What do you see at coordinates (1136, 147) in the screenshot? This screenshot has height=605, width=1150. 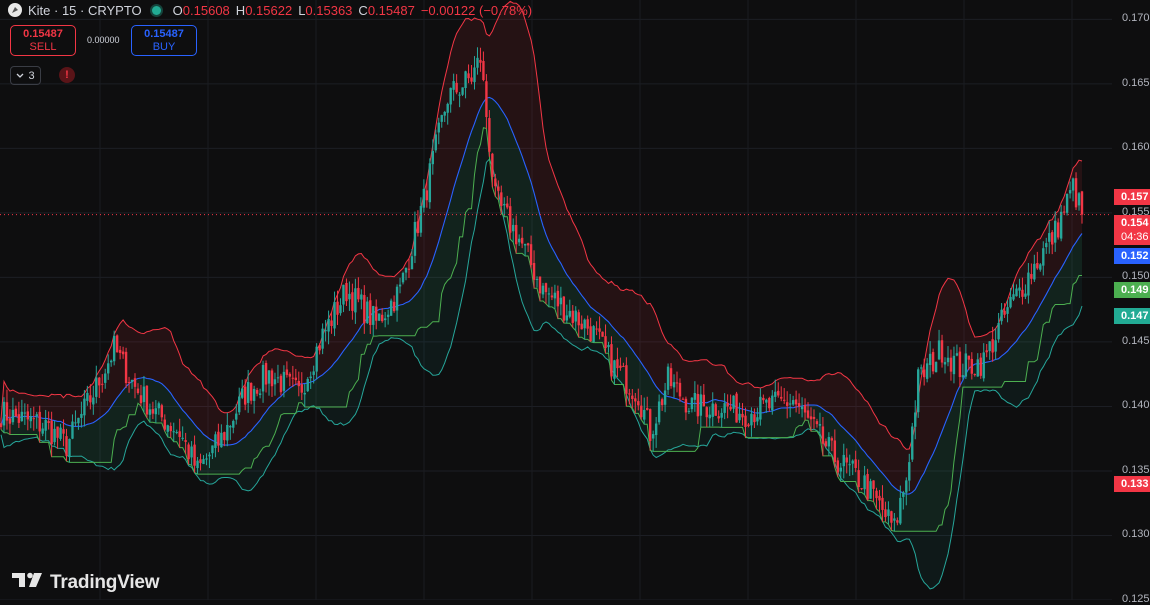 I see `price-axis-tick: 0.160` at bounding box center [1136, 147].